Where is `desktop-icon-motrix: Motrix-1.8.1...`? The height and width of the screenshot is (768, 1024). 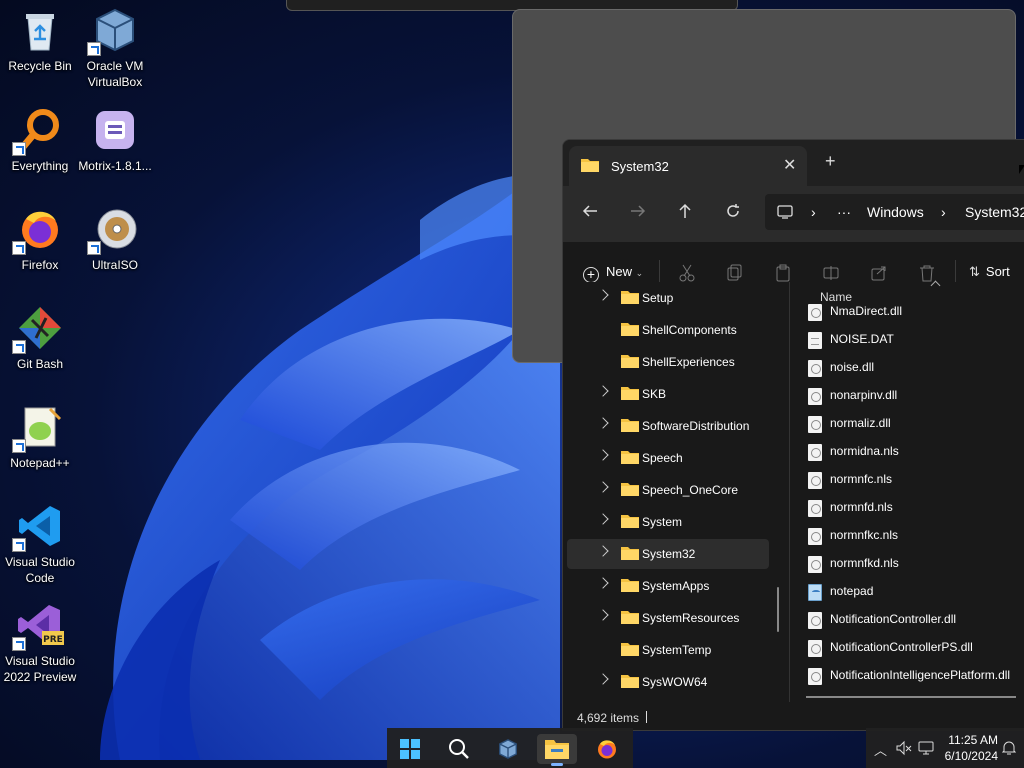 desktop-icon-motrix: Motrix-1.8.1... is located at coordinates (115, 140).